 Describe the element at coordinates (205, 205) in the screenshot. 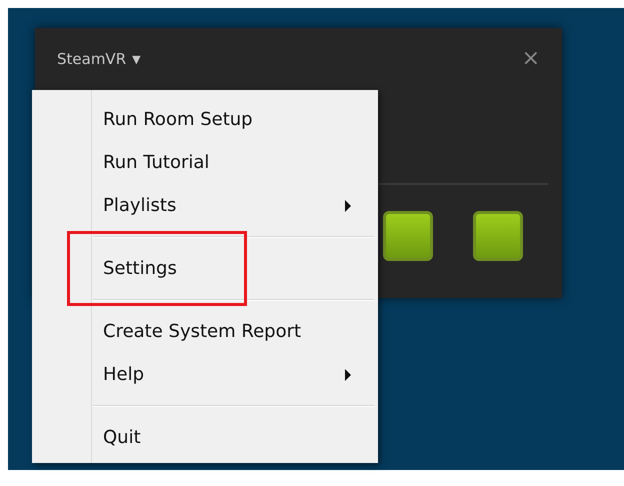

I see `menu-item: Playlists` at that location.